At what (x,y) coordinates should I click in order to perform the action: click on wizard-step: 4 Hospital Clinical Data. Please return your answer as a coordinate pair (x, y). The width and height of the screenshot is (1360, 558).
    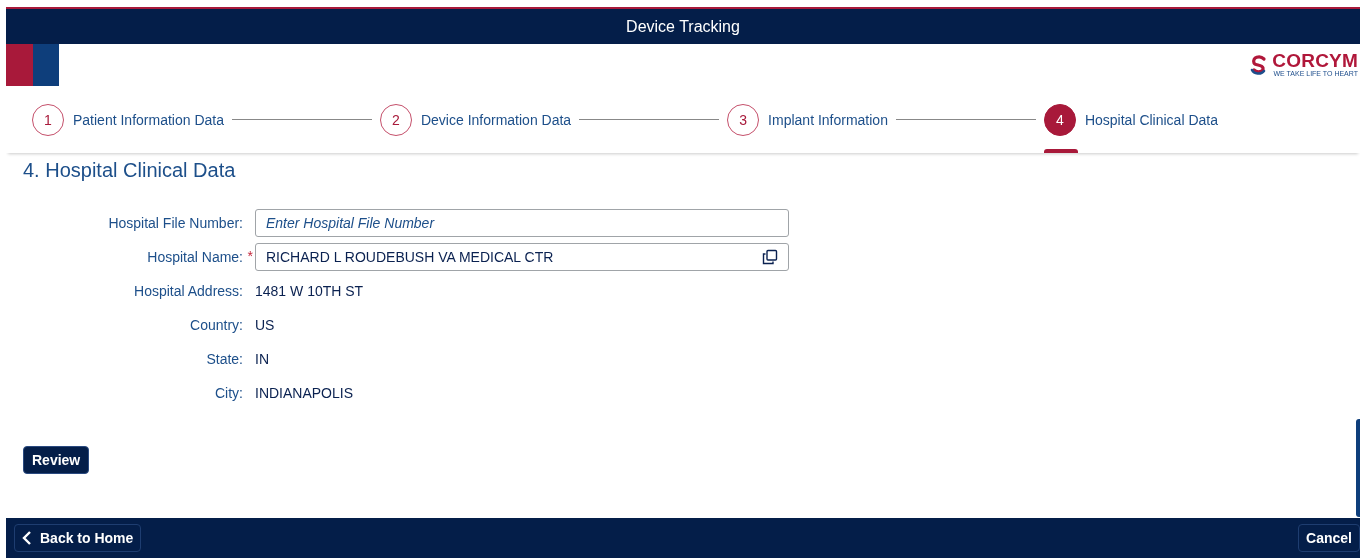
    Looking at the image, I should click on (1130, 119).